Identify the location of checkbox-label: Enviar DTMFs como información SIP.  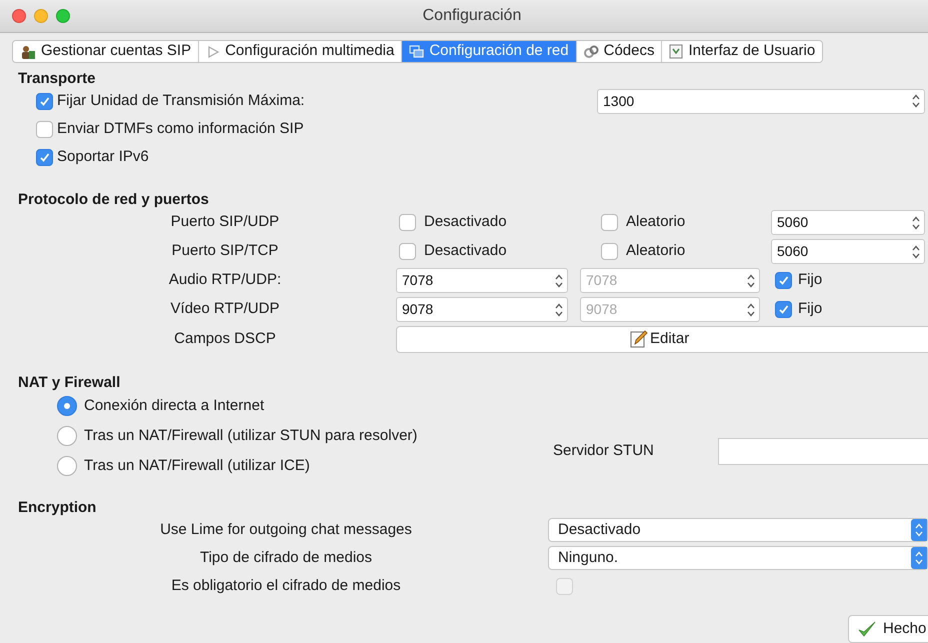
(180, 128).